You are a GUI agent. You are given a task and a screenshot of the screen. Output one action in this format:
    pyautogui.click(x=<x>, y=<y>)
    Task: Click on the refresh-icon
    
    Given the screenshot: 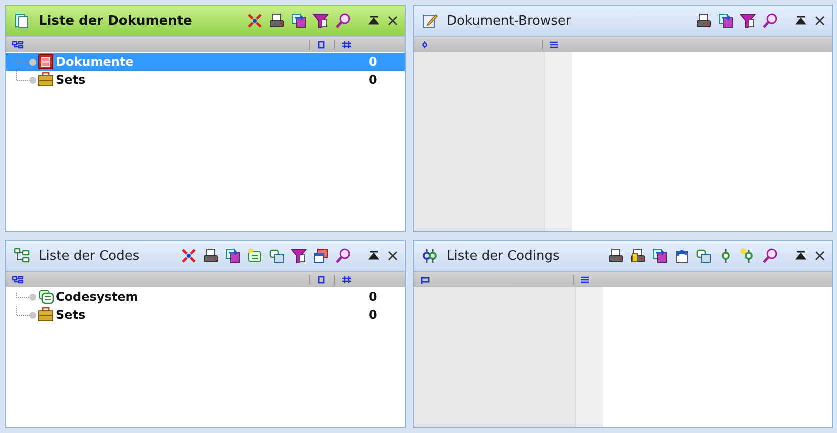 What is the action you would take?
    pyautogui.click(x=682, y=256)
    